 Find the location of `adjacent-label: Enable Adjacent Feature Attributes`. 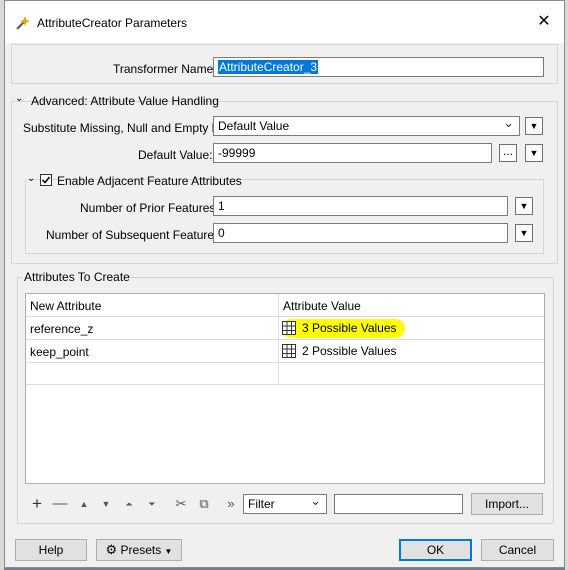

adjacent-label: Enable Adjacent Feature Attributes is located at coordinates (149, 181).